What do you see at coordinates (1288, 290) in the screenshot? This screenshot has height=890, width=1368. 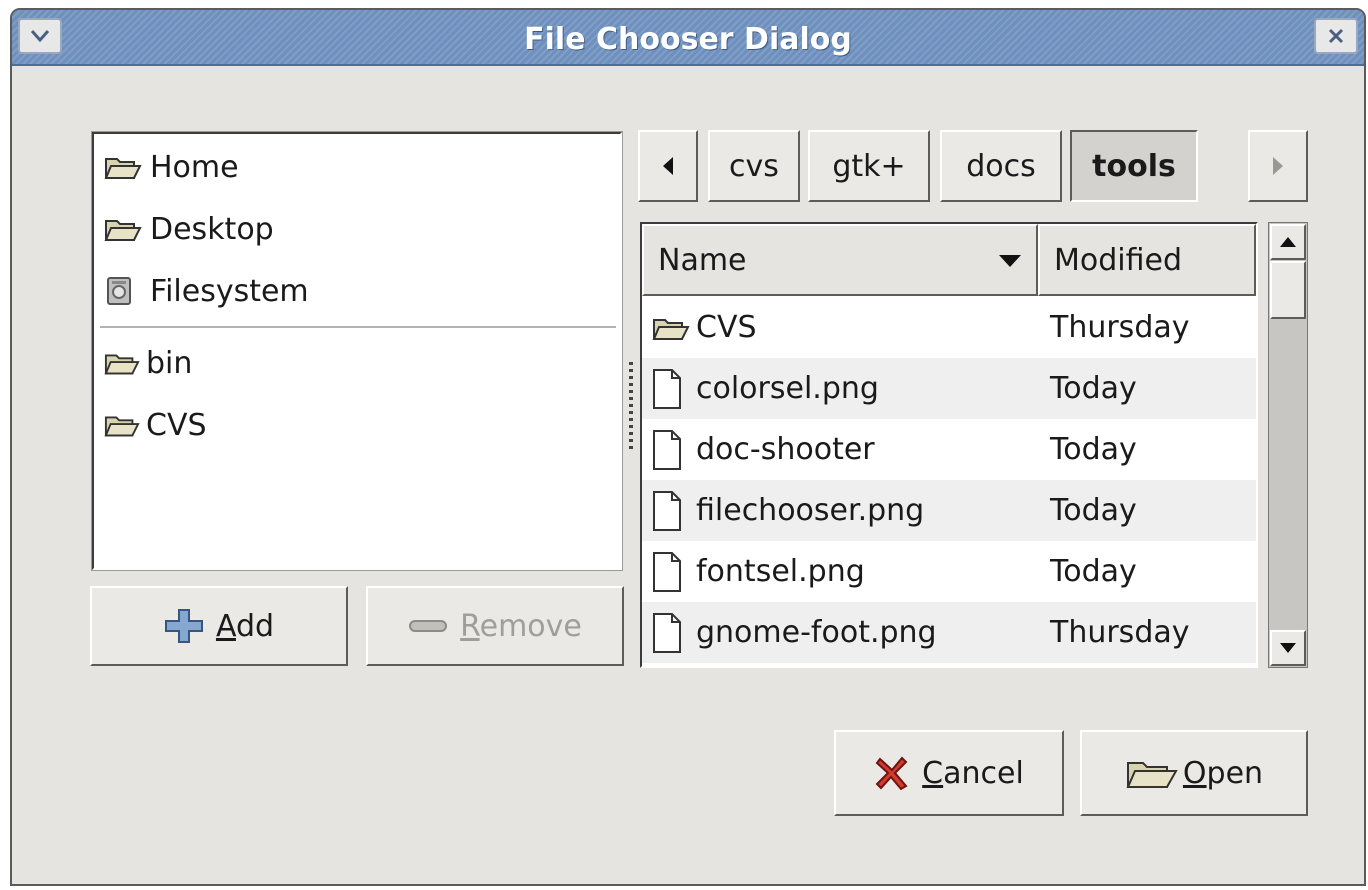 I see `scrollbar-thumb` at bounding box center [1288, 290].